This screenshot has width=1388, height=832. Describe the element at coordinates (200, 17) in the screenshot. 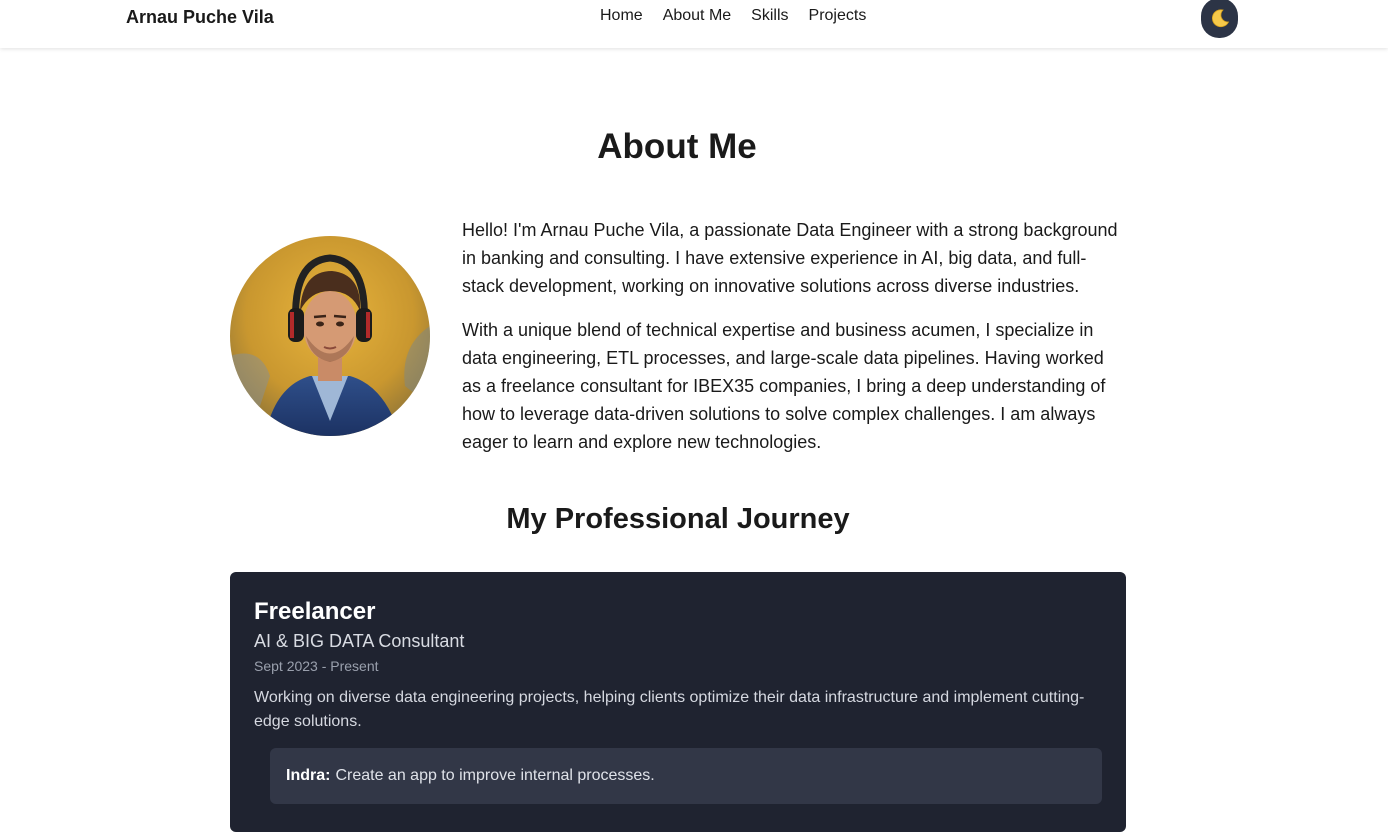

I see `brand-logo-link: Arnau Puche Vila` at that location.